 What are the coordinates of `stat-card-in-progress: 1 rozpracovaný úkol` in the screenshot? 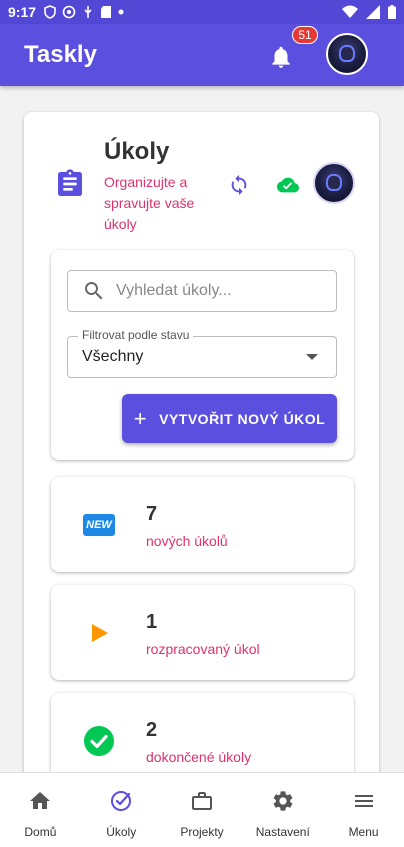 It's located at (202, 632).